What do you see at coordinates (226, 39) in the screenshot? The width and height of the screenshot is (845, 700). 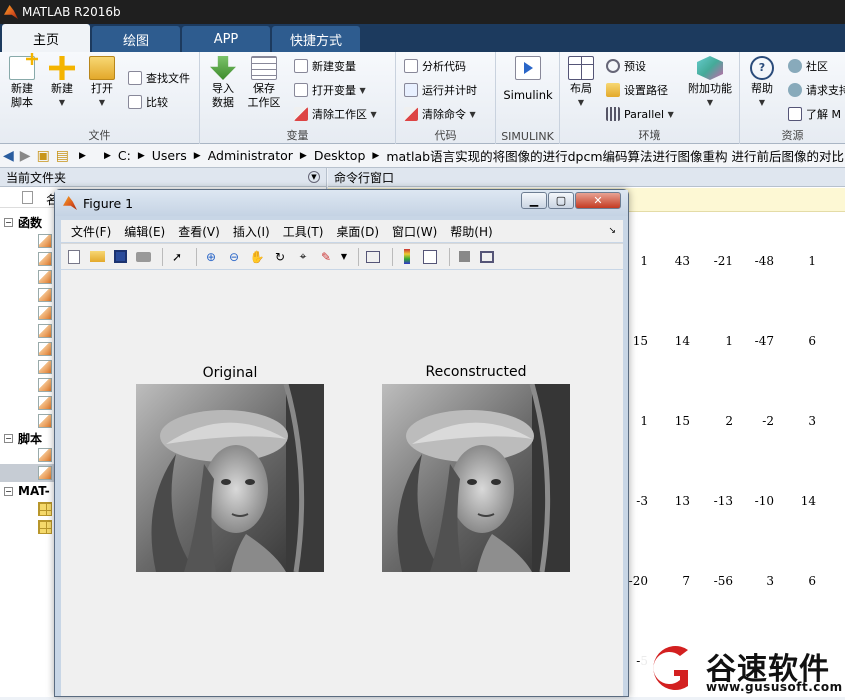 I see `tab-apps: APP` at bounding box center [226, 39].